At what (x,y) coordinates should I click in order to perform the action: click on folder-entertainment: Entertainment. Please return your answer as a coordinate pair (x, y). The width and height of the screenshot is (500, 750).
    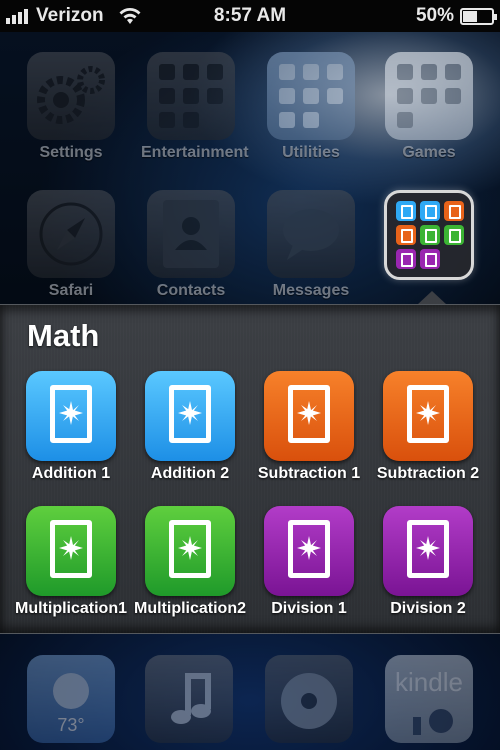
    Looking at the image, I should click on (195, 107).